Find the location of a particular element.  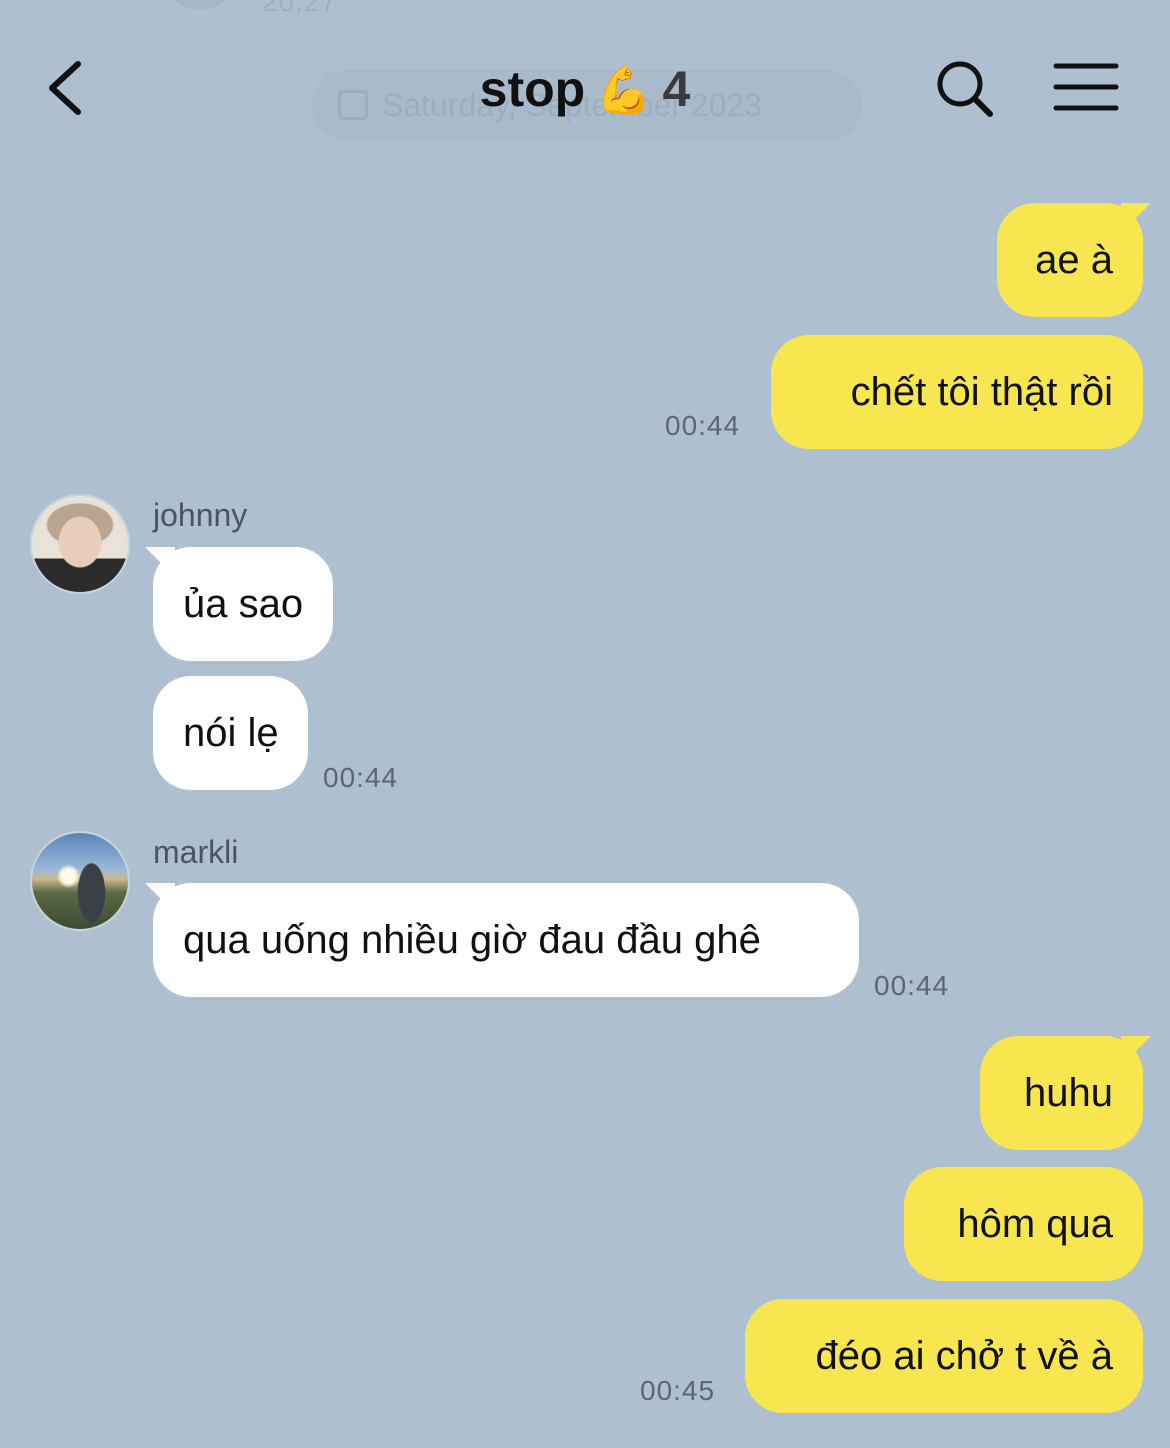

flexed-biceps-emoji: 💪 is located at coordinates (624, 90).